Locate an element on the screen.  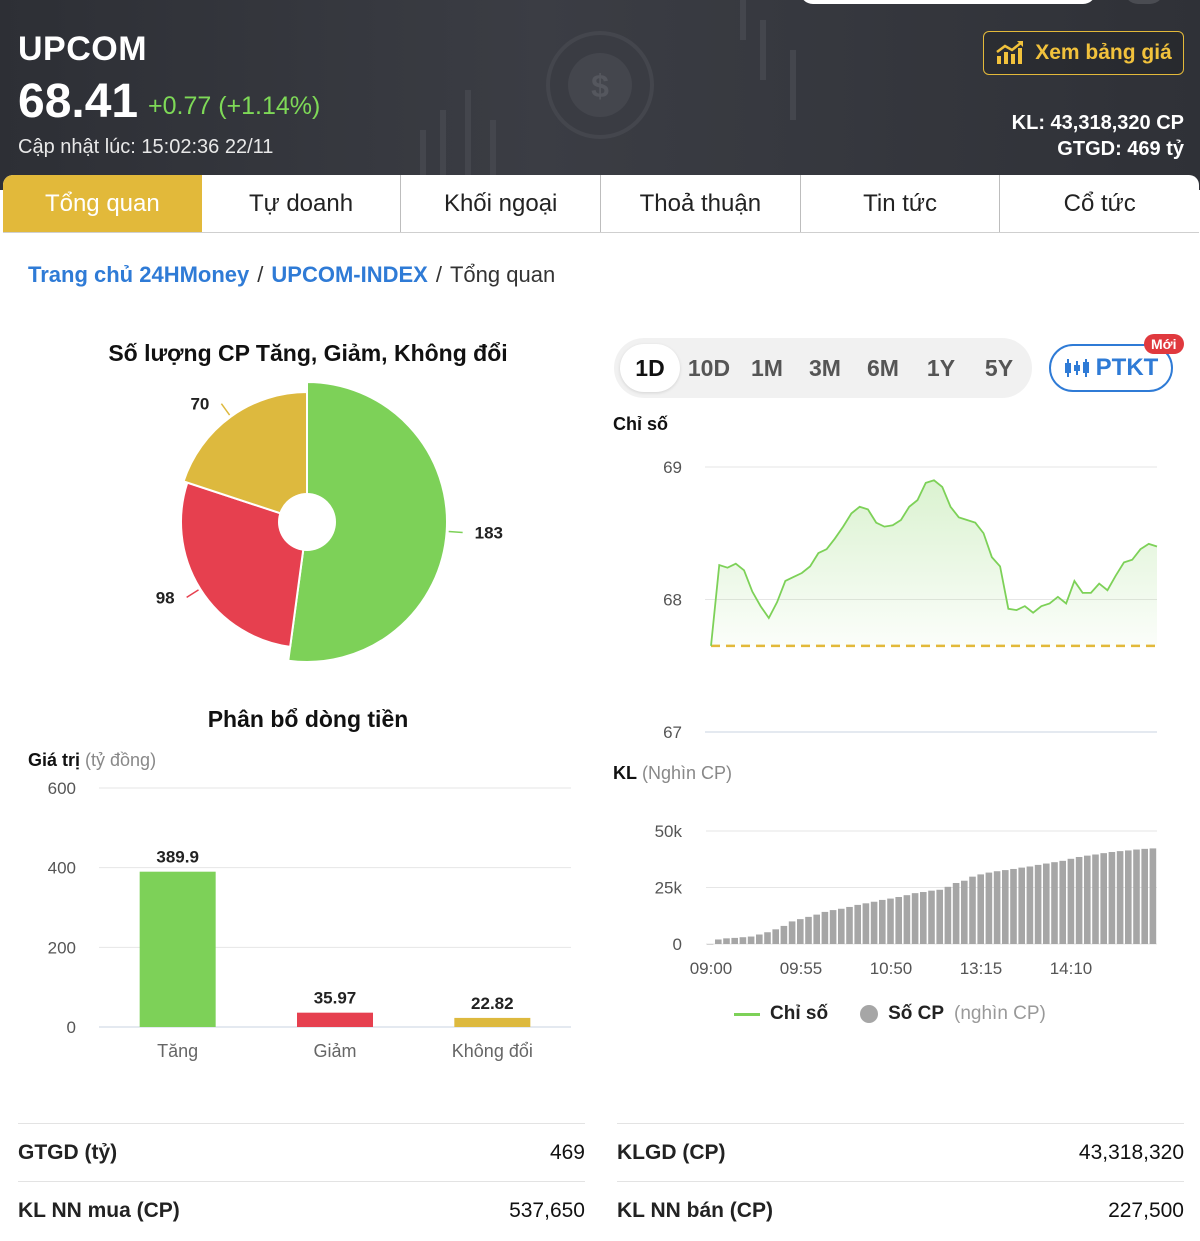
update-time: Cập nhật lúc: 15:02:36 22/11 is located at coordinates (146, 147).